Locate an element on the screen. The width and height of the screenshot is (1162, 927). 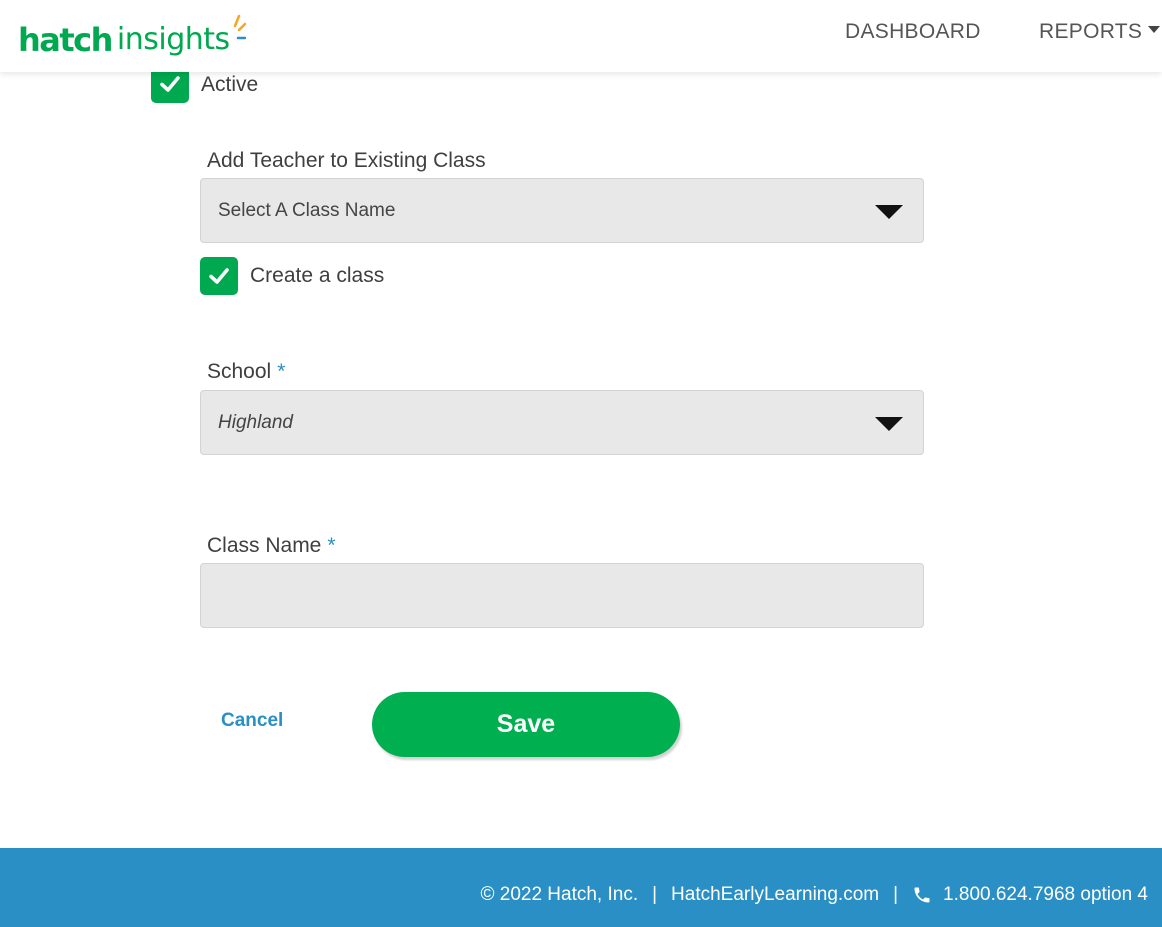
footer-phone: 1.800.624.7968 option 4 is located at coordinates (1045, 895).